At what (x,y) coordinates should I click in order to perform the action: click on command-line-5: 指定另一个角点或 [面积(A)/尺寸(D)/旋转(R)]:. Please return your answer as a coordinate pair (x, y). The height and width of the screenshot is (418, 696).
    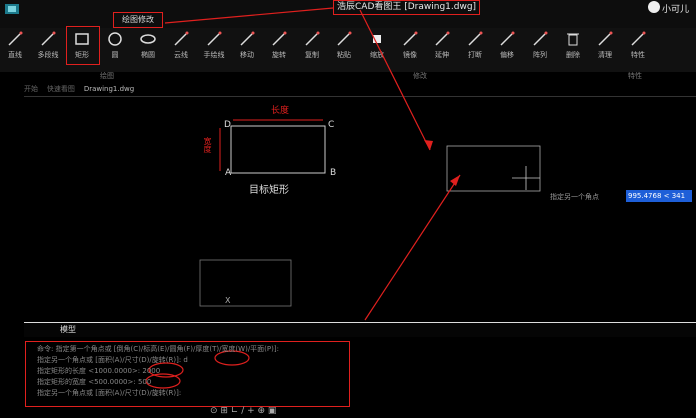
    Looking at the image, I should click on (109, 393).